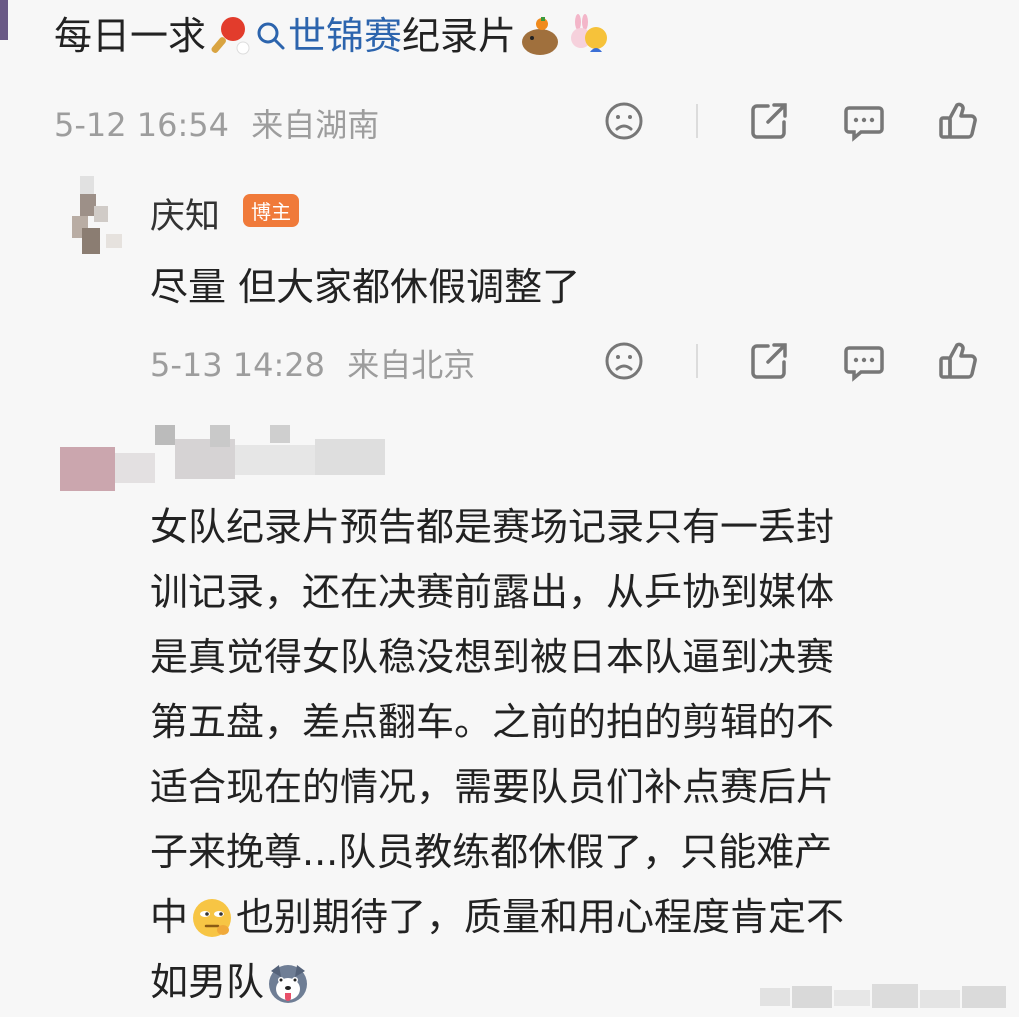 This screenshot has height=1017, width=1019. I want to click on post-content: 每日一求 世锦赛 纪录片, so click(333, 36).